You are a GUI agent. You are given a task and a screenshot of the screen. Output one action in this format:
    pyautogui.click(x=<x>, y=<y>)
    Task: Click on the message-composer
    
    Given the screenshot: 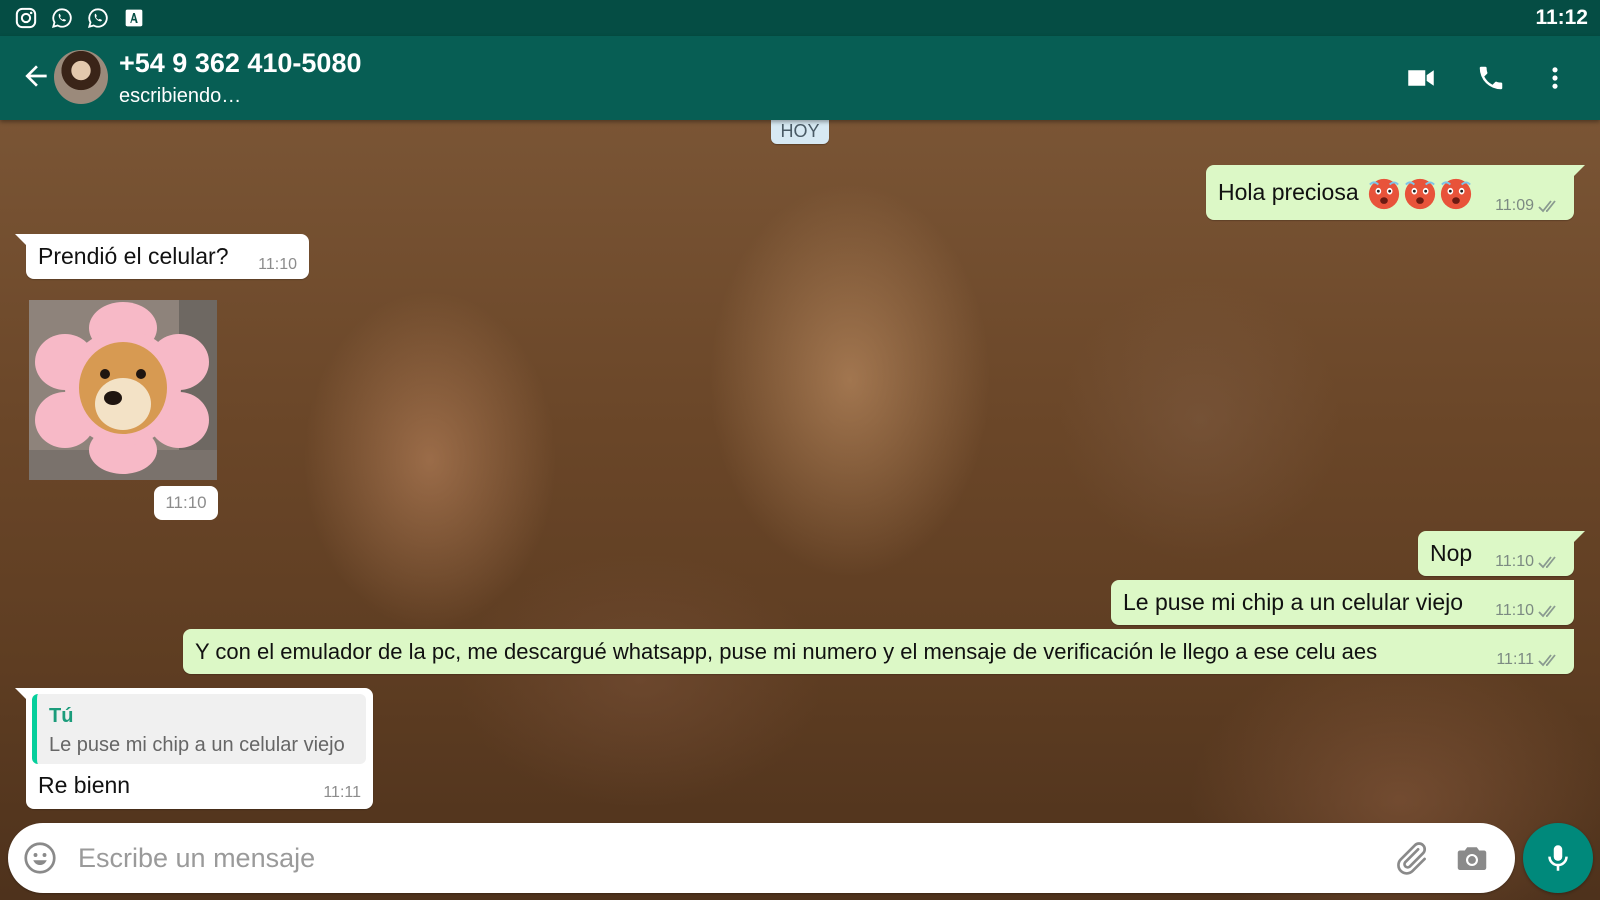 What is the action you would take?
    pyautogui.click(x=761, y=858)
    